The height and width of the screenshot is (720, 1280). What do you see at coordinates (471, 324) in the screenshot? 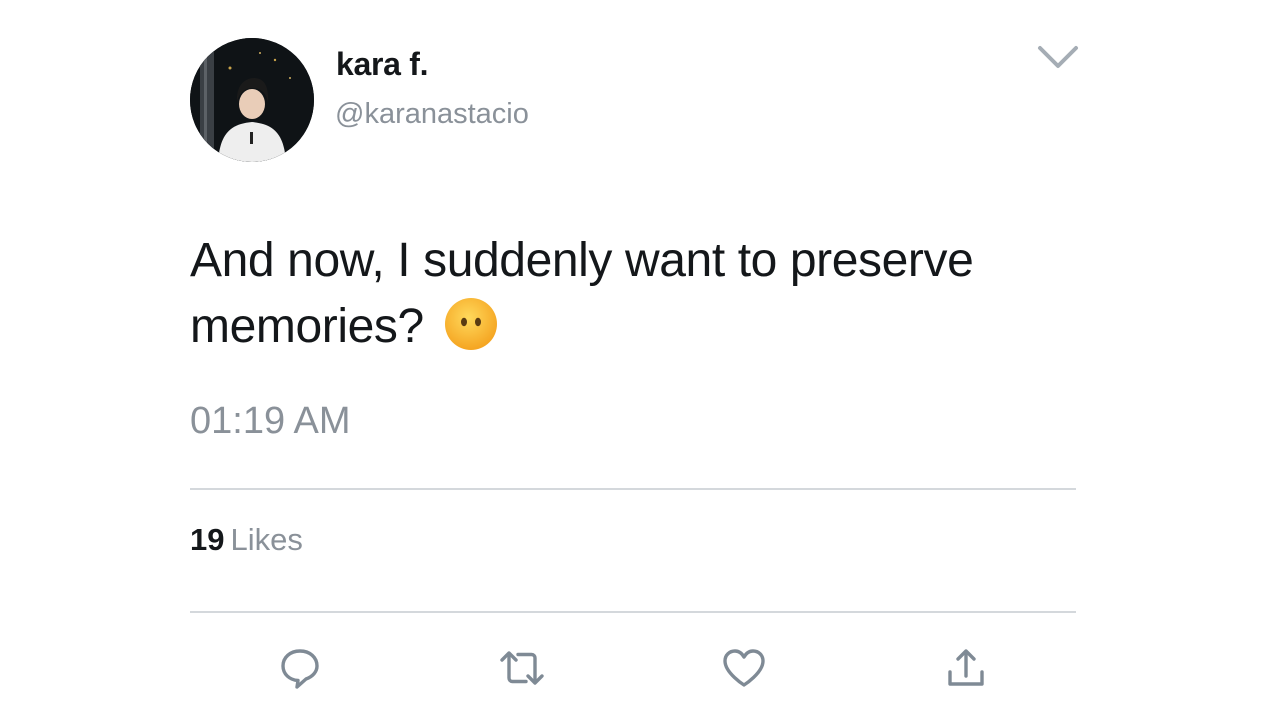
I see `face-without-mouth-emoji` at bounding box center [471, 324].